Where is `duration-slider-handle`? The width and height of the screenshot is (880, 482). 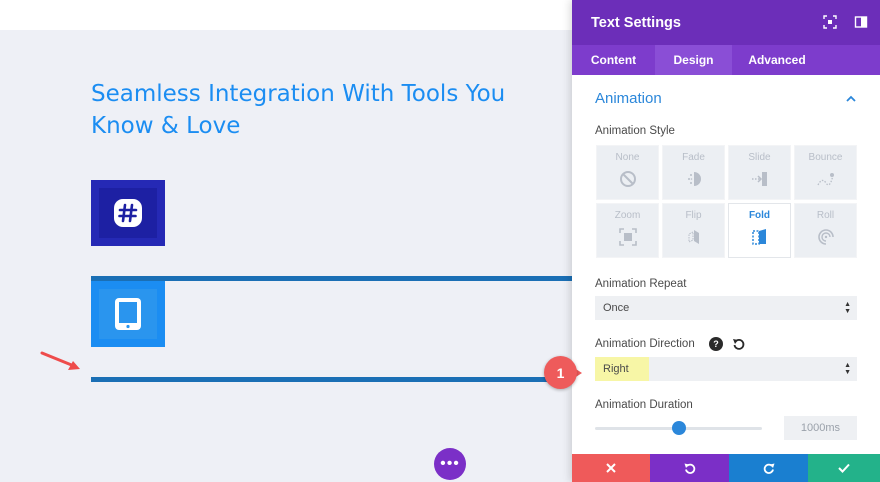
duration-slider-handle is located at coordinates (678, 428).